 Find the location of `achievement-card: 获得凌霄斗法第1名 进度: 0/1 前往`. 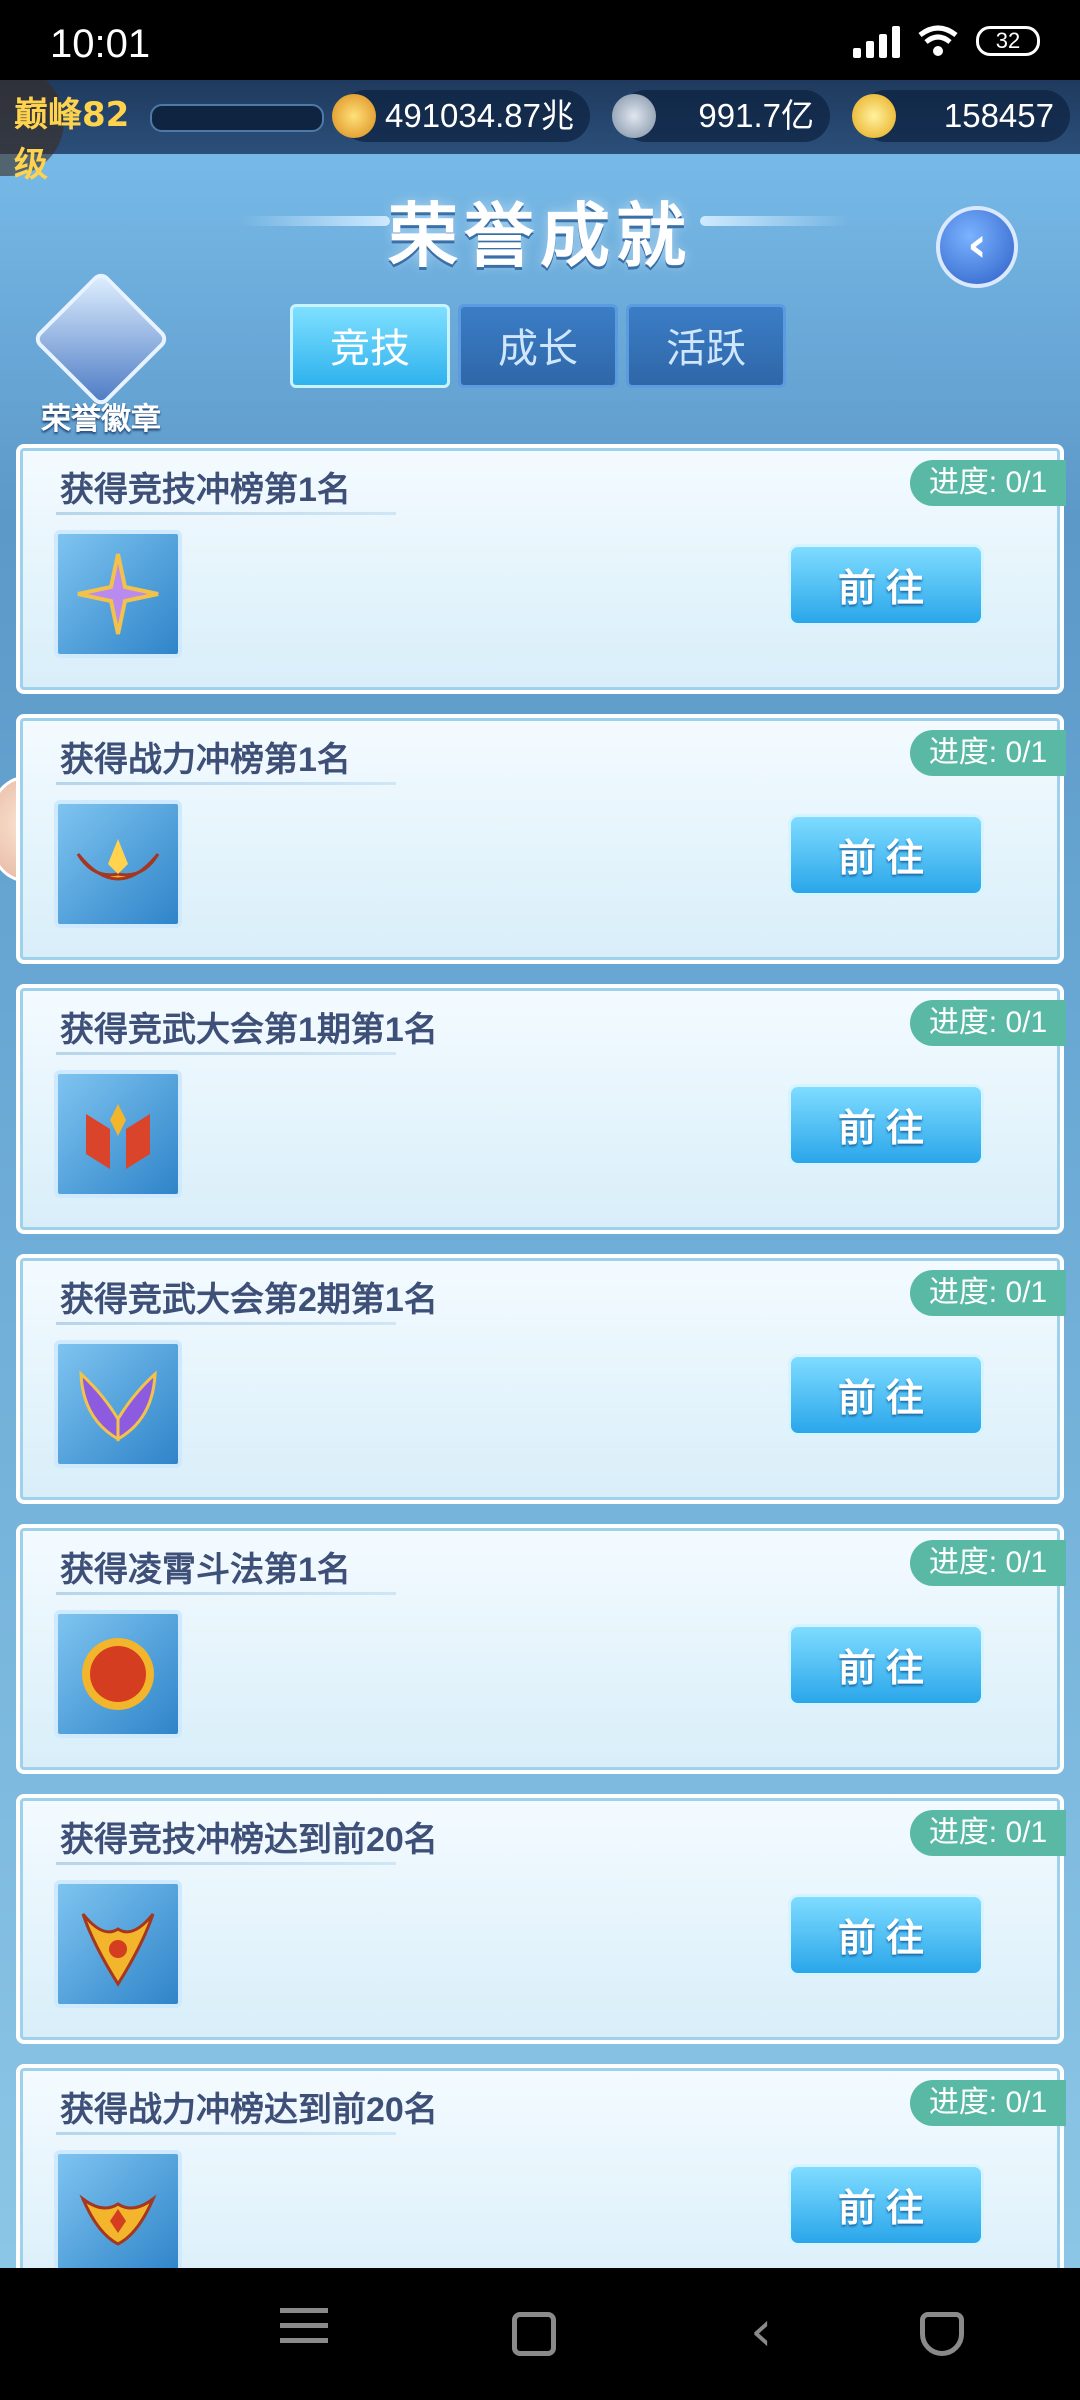

achievement-card: 获得凌霄斗法第1名 进度: 0/1 前往 is located at coordinates (541, 1649).